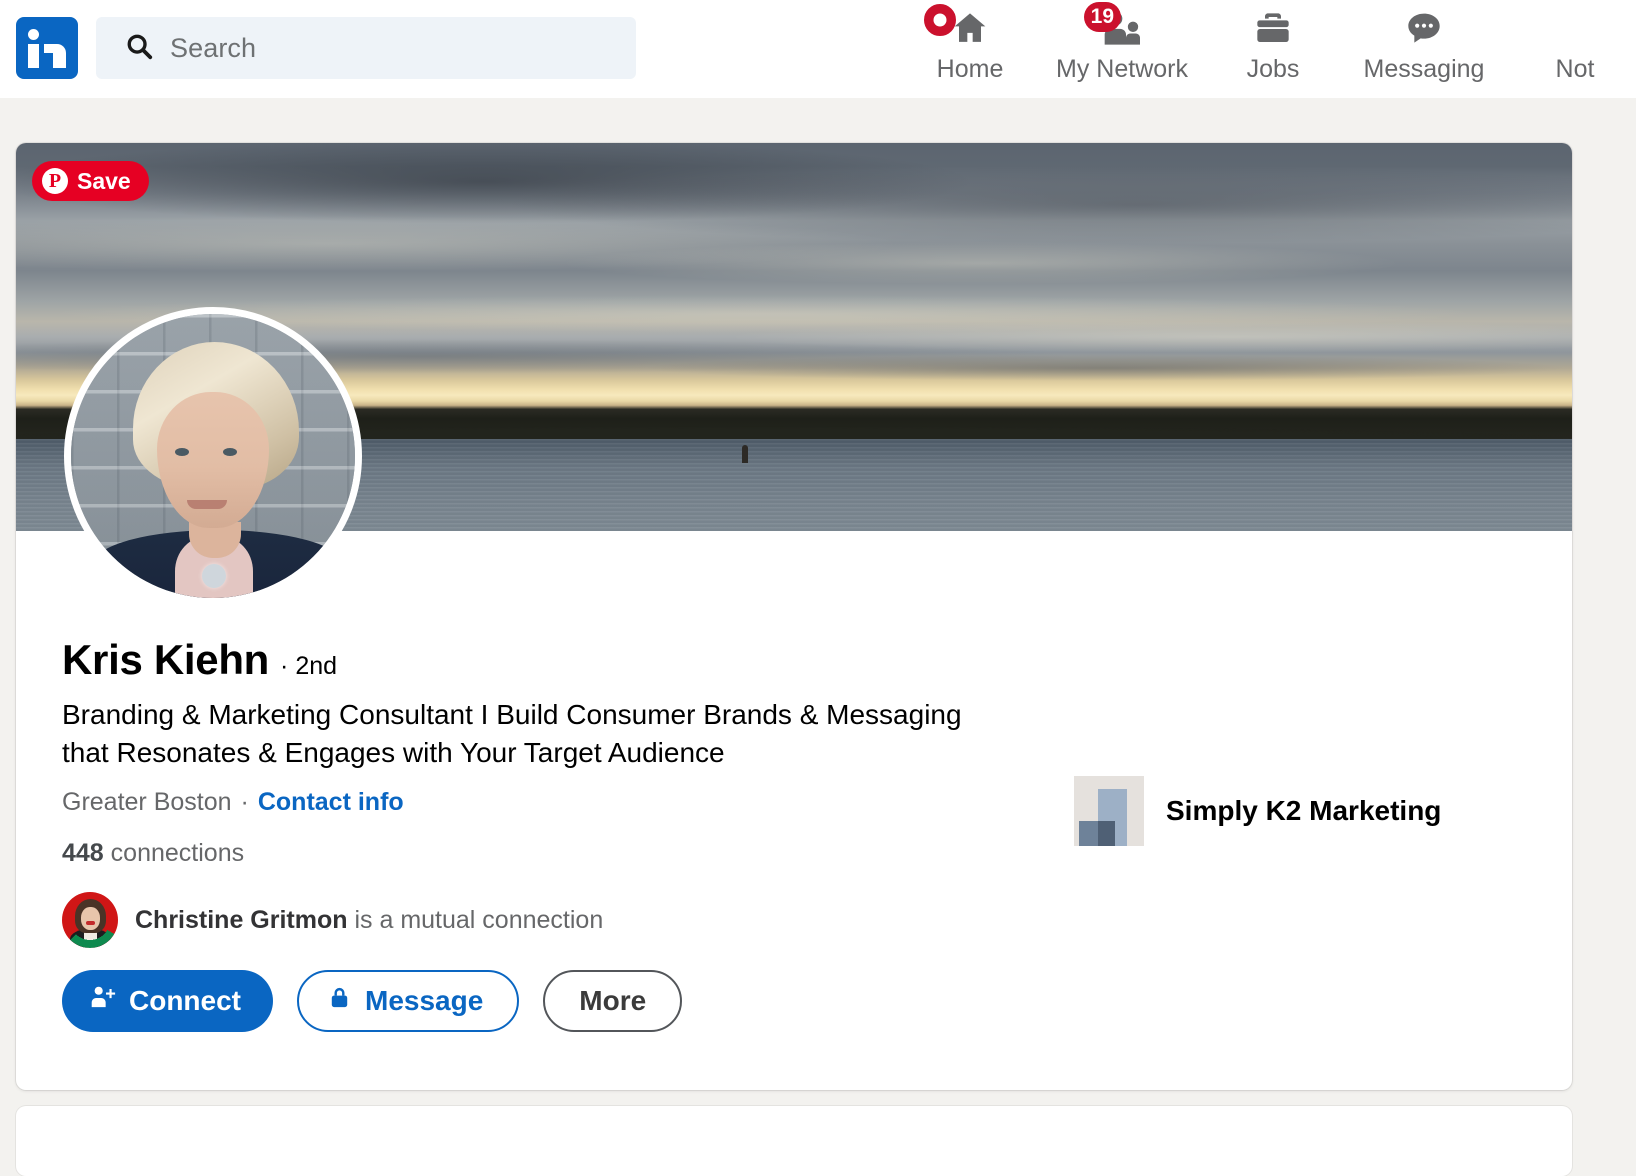  I want to click on nav-item-home: Home, so click(970, 43).